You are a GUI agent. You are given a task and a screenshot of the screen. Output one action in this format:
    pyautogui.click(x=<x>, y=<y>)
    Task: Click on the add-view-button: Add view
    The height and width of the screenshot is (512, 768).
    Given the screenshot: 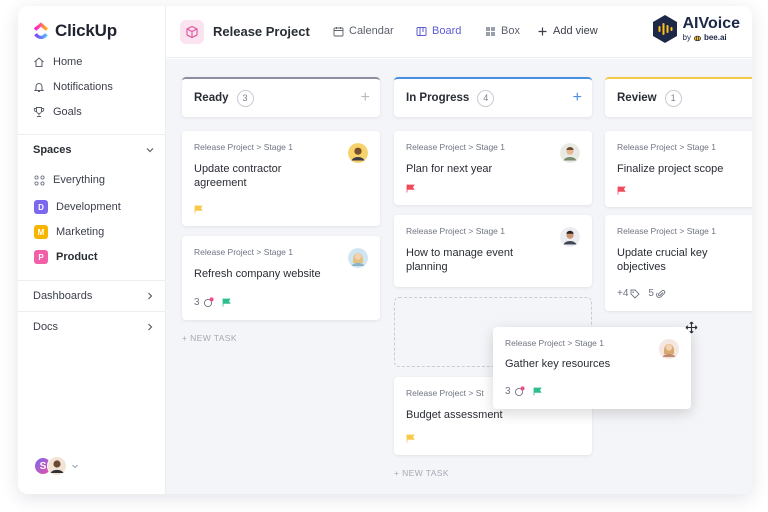 What is the action you would take?
    pyautogui.click(x=567, y=31)
    